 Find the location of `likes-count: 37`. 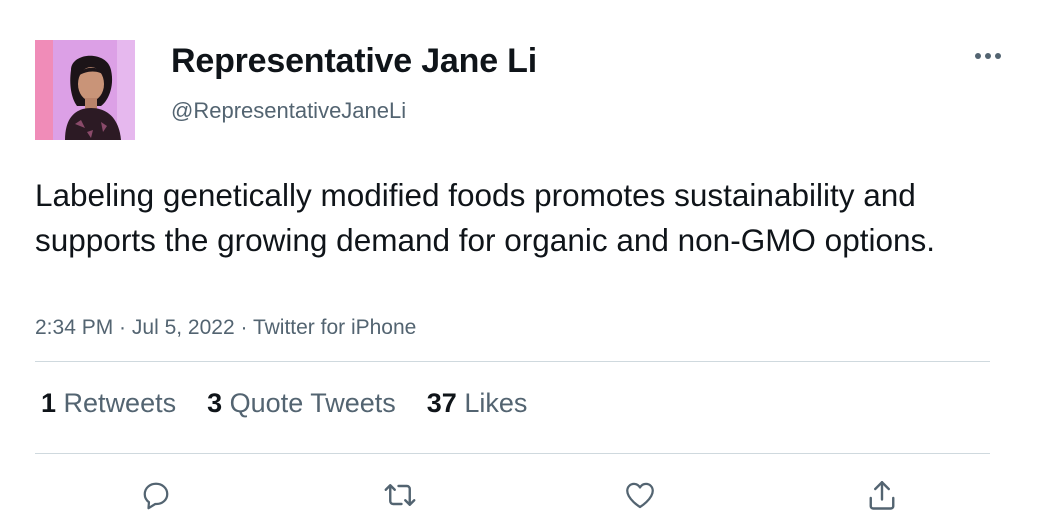

likes-count: 37 is located at coordinates (441, 403).